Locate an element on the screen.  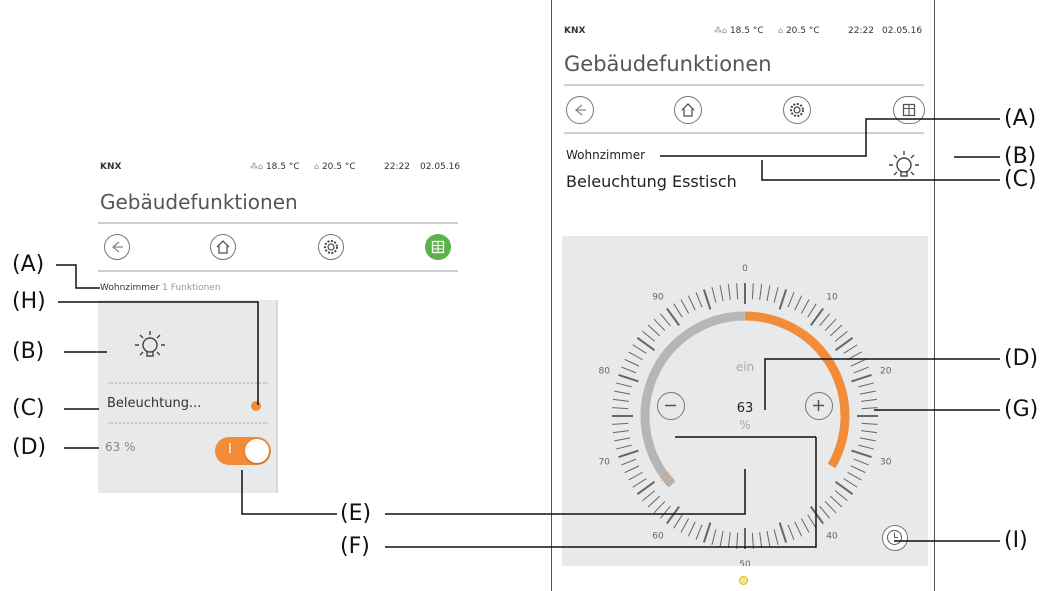
callout-i: (I) is located at coordinates (1016, 540).